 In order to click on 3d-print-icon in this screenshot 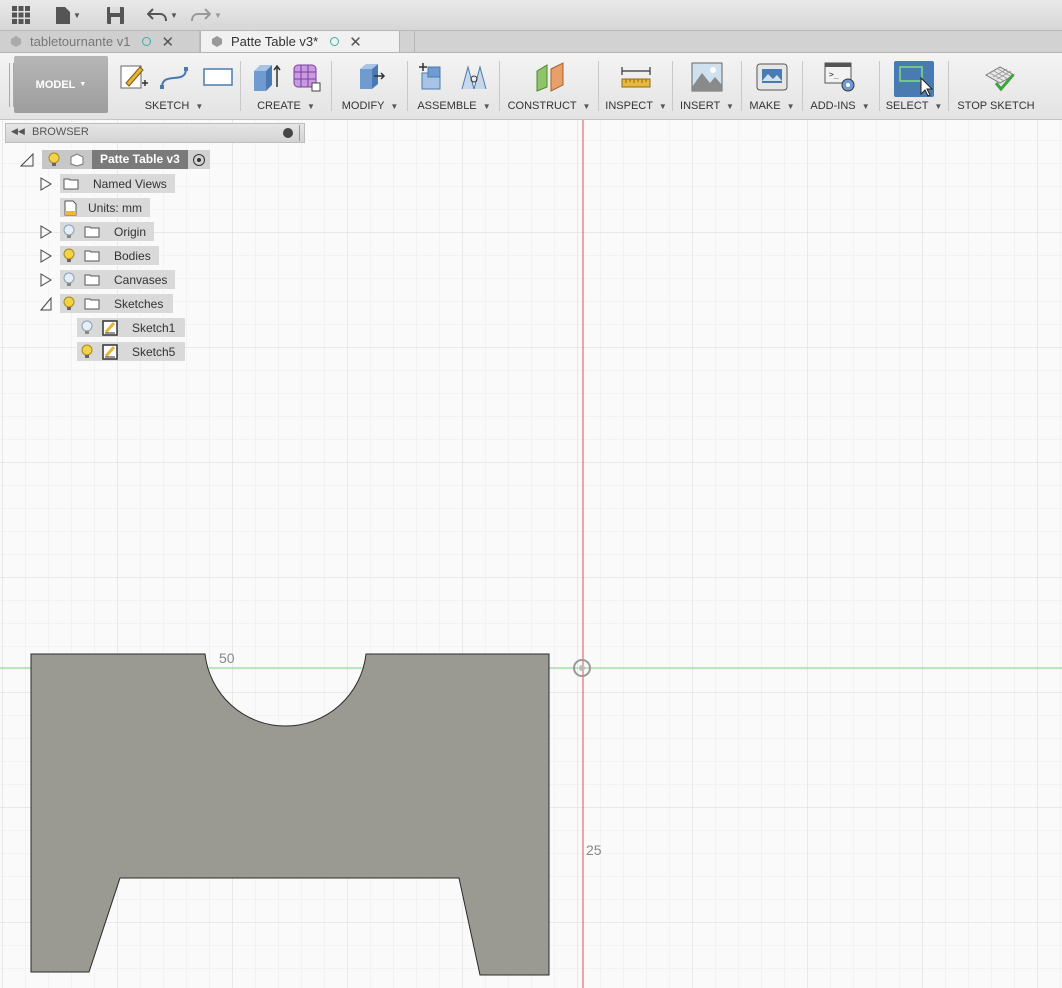, I will do `click(772, 77)`.